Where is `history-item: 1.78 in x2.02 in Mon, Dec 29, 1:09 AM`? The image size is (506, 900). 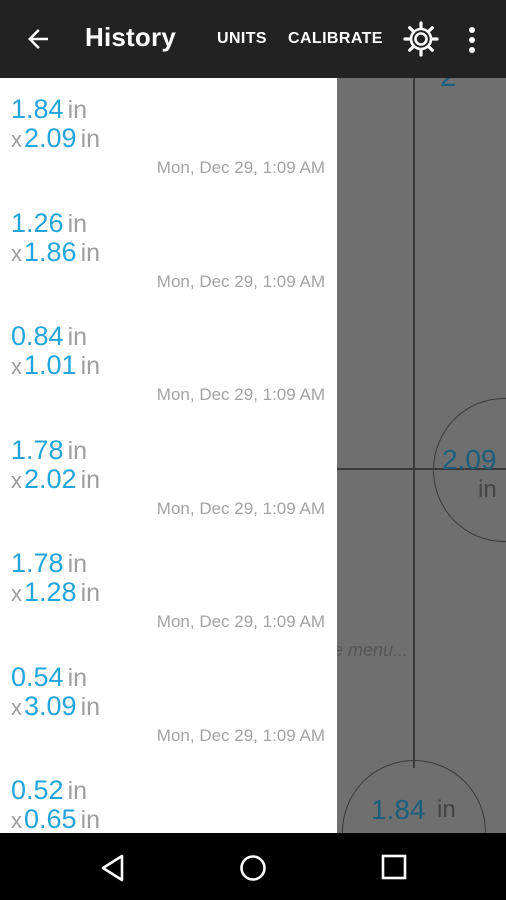 history-item: 1.78 in x2.02 in Mon, Dec 29, 1:09 AM is located at coordinates (168, 476).